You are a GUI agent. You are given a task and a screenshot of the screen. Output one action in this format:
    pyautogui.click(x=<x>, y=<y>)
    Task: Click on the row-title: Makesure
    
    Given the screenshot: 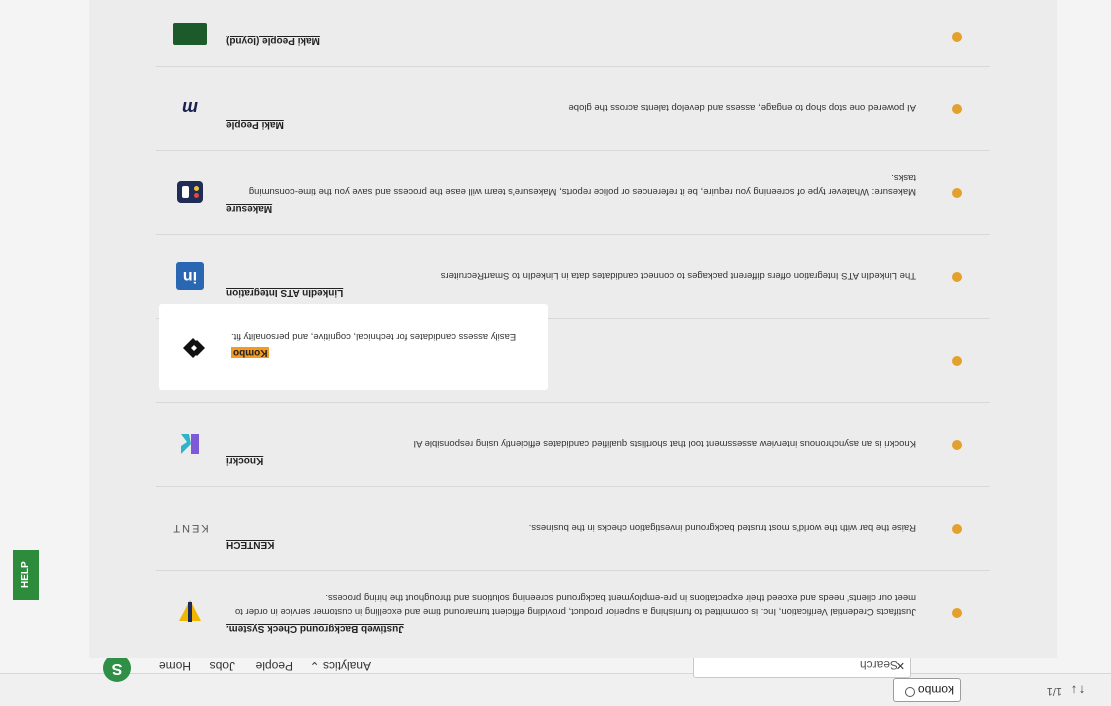 What is the action you would take?
    pyautogui.click(x=249, y=208)
    